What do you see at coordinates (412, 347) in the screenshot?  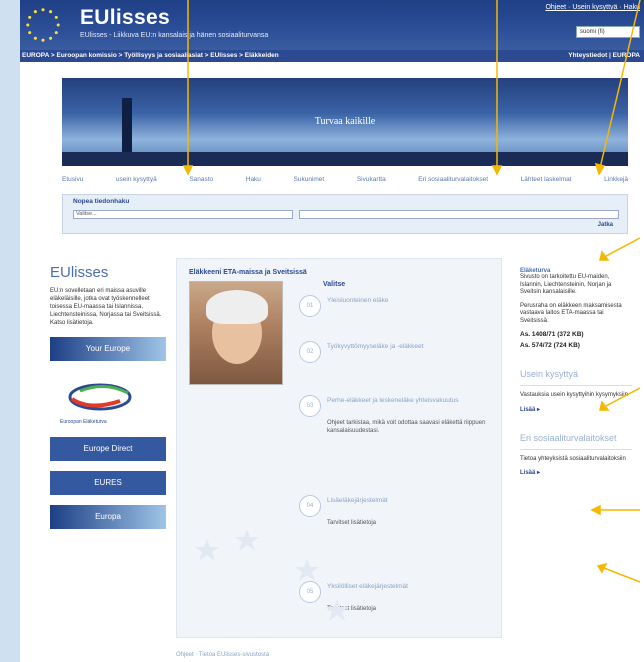 I see `option-title: Työkyvyttömyyseläke ja -eläkkeet` at bounding box center [412, 347].